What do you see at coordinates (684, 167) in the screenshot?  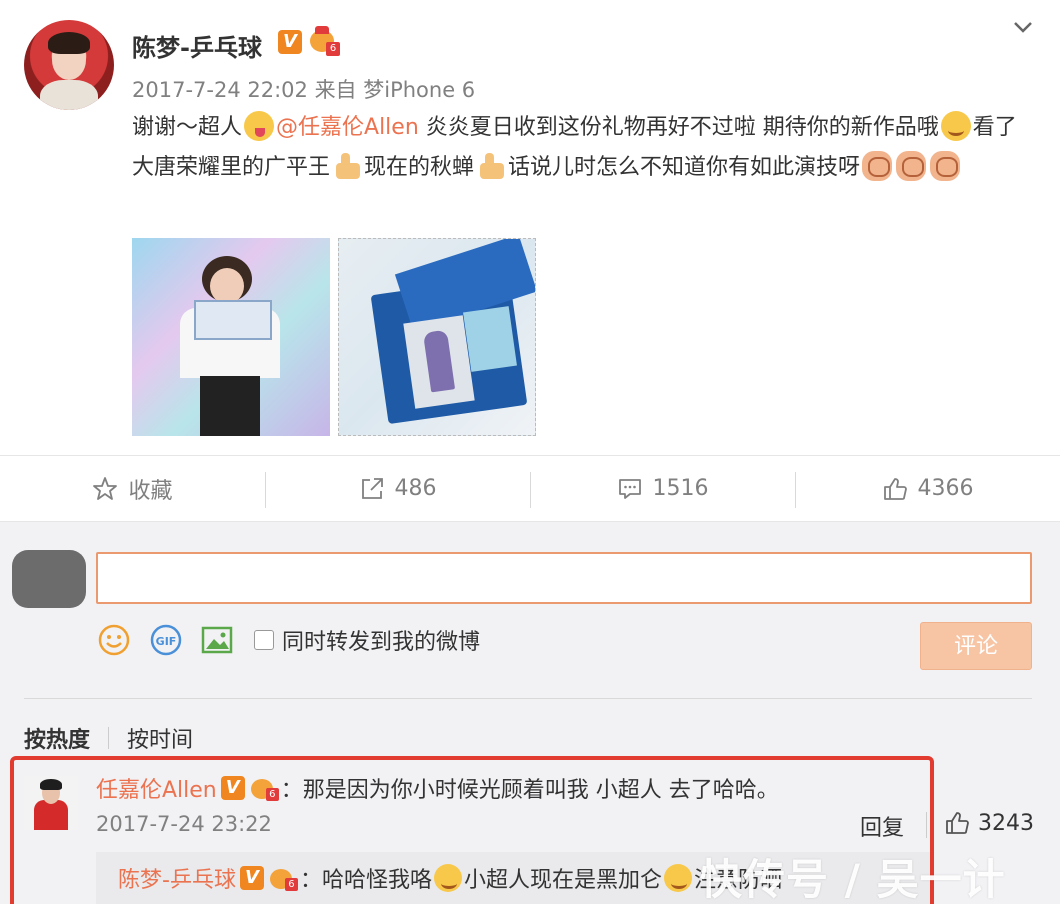 I see `post-text-5: 话说儿时怎么不知道你有如此演技呀` at bounding box center [684, 167].